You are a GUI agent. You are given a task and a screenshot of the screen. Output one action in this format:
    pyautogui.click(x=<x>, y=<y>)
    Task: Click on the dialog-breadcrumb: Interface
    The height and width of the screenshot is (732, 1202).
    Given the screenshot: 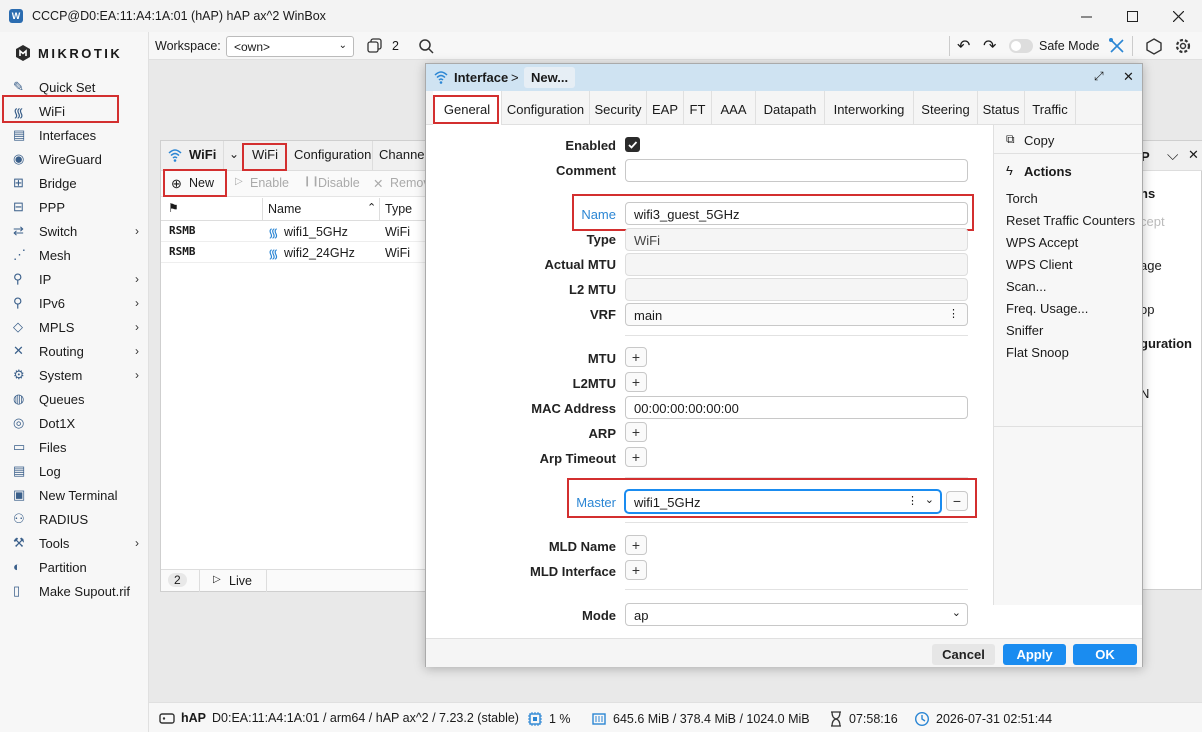 What is the action you would take?
    pyautogui.click(x=481, y=77)
    